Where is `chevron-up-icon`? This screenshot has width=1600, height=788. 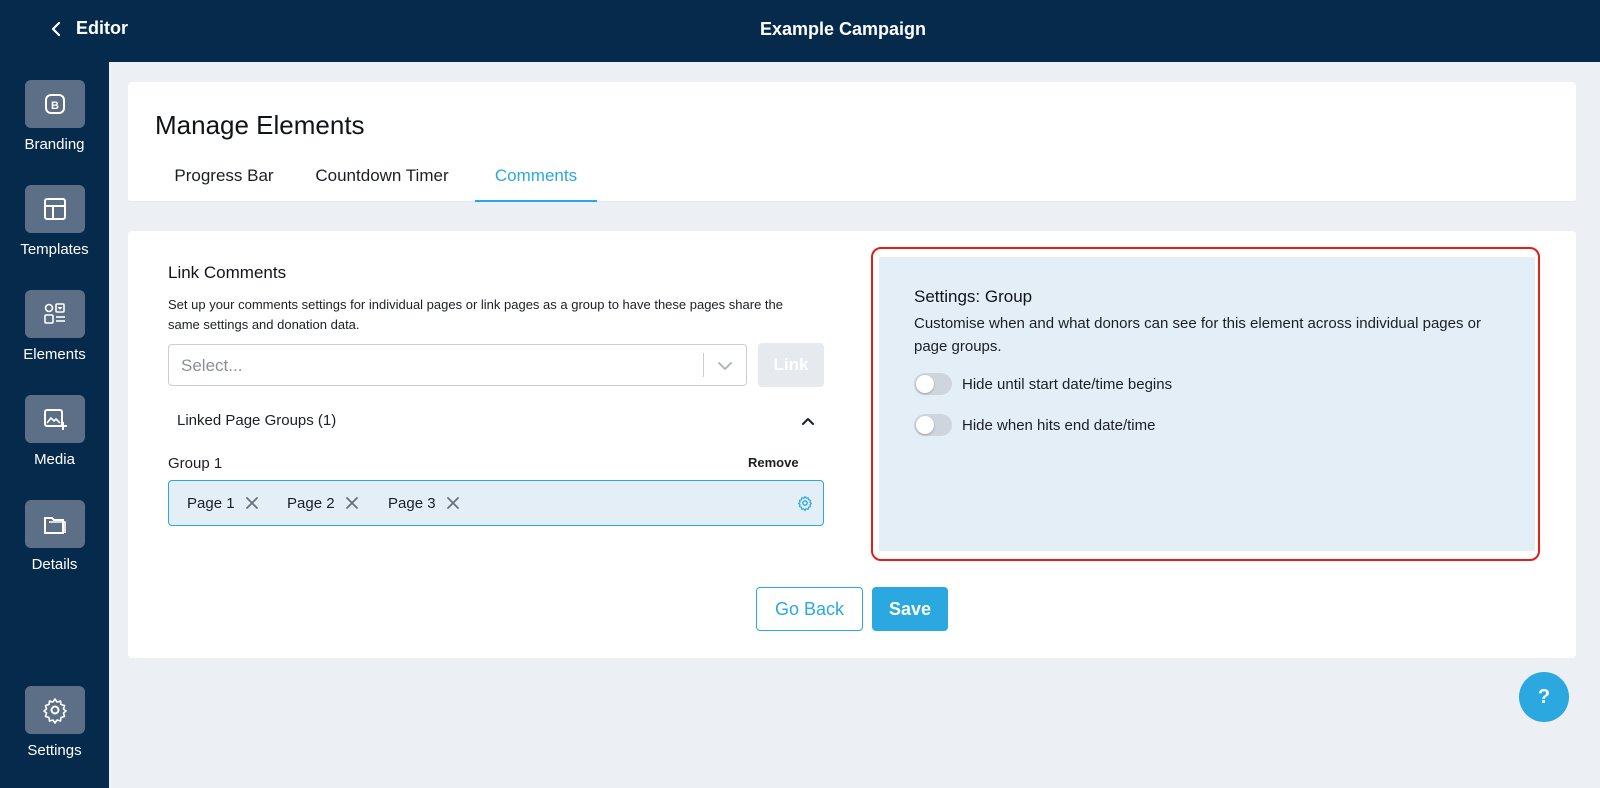
chevron-up-icon is located at coordinates (808, 421).